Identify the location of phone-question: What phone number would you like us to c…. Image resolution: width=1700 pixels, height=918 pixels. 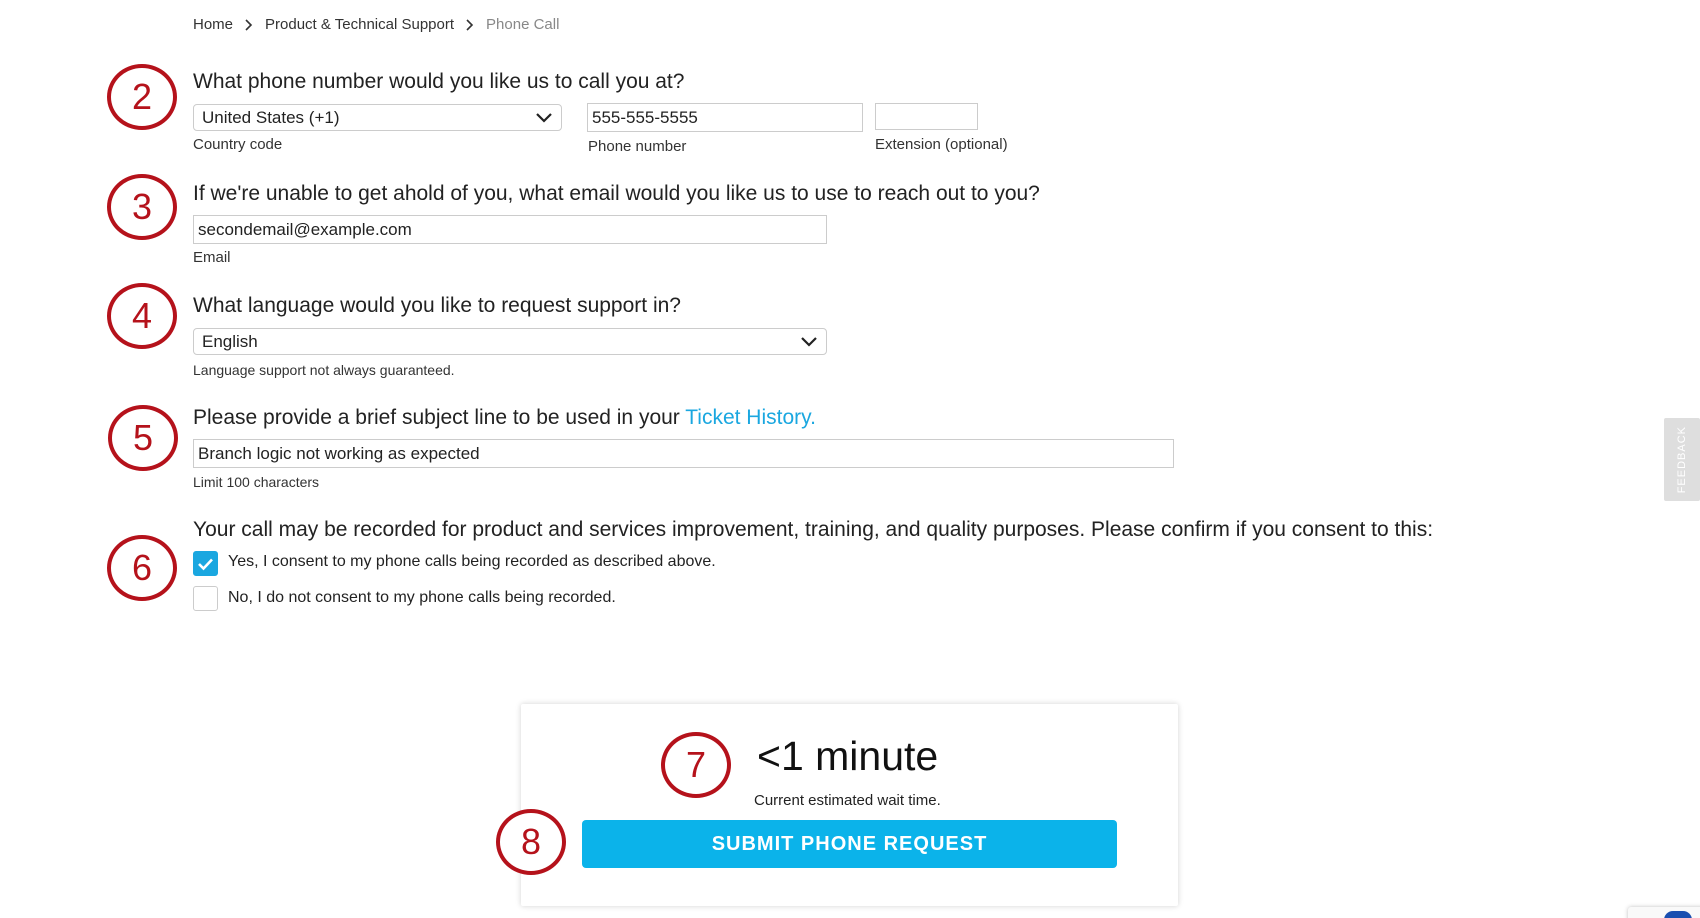
(439, 81).